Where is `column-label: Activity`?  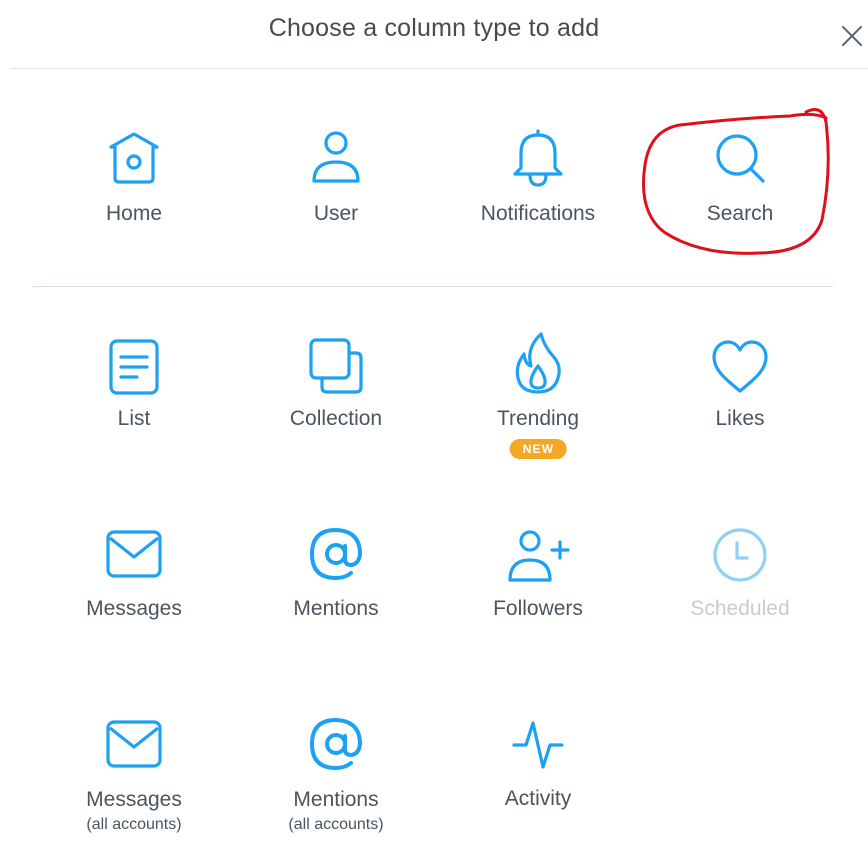
column-label: Activity is located at coordinates (538, 798).